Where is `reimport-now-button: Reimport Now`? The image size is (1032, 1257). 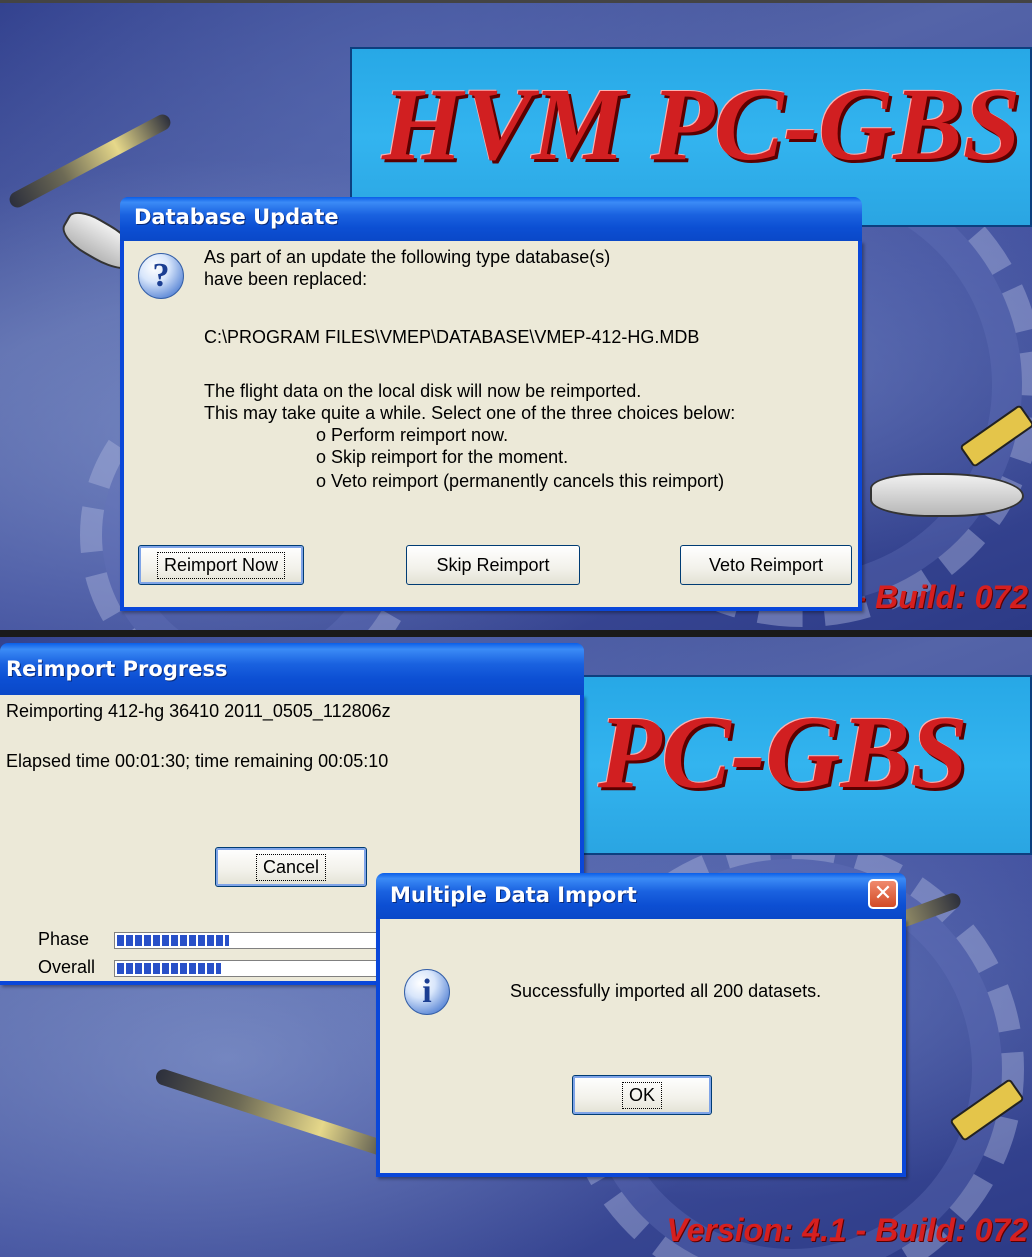 reimport-now-button: Reimport Now is located at coordinates (221, 565).